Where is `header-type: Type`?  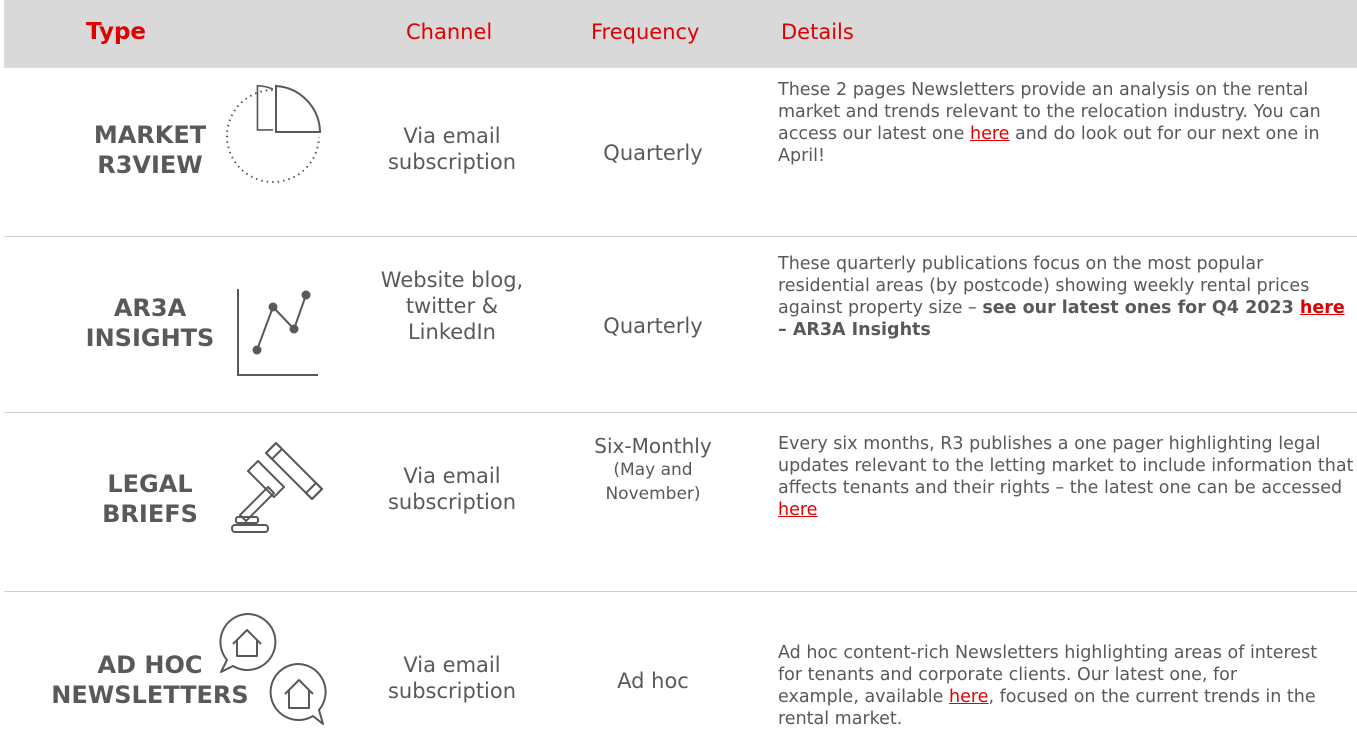 header-type: Type is located at coordinates (116, 32).